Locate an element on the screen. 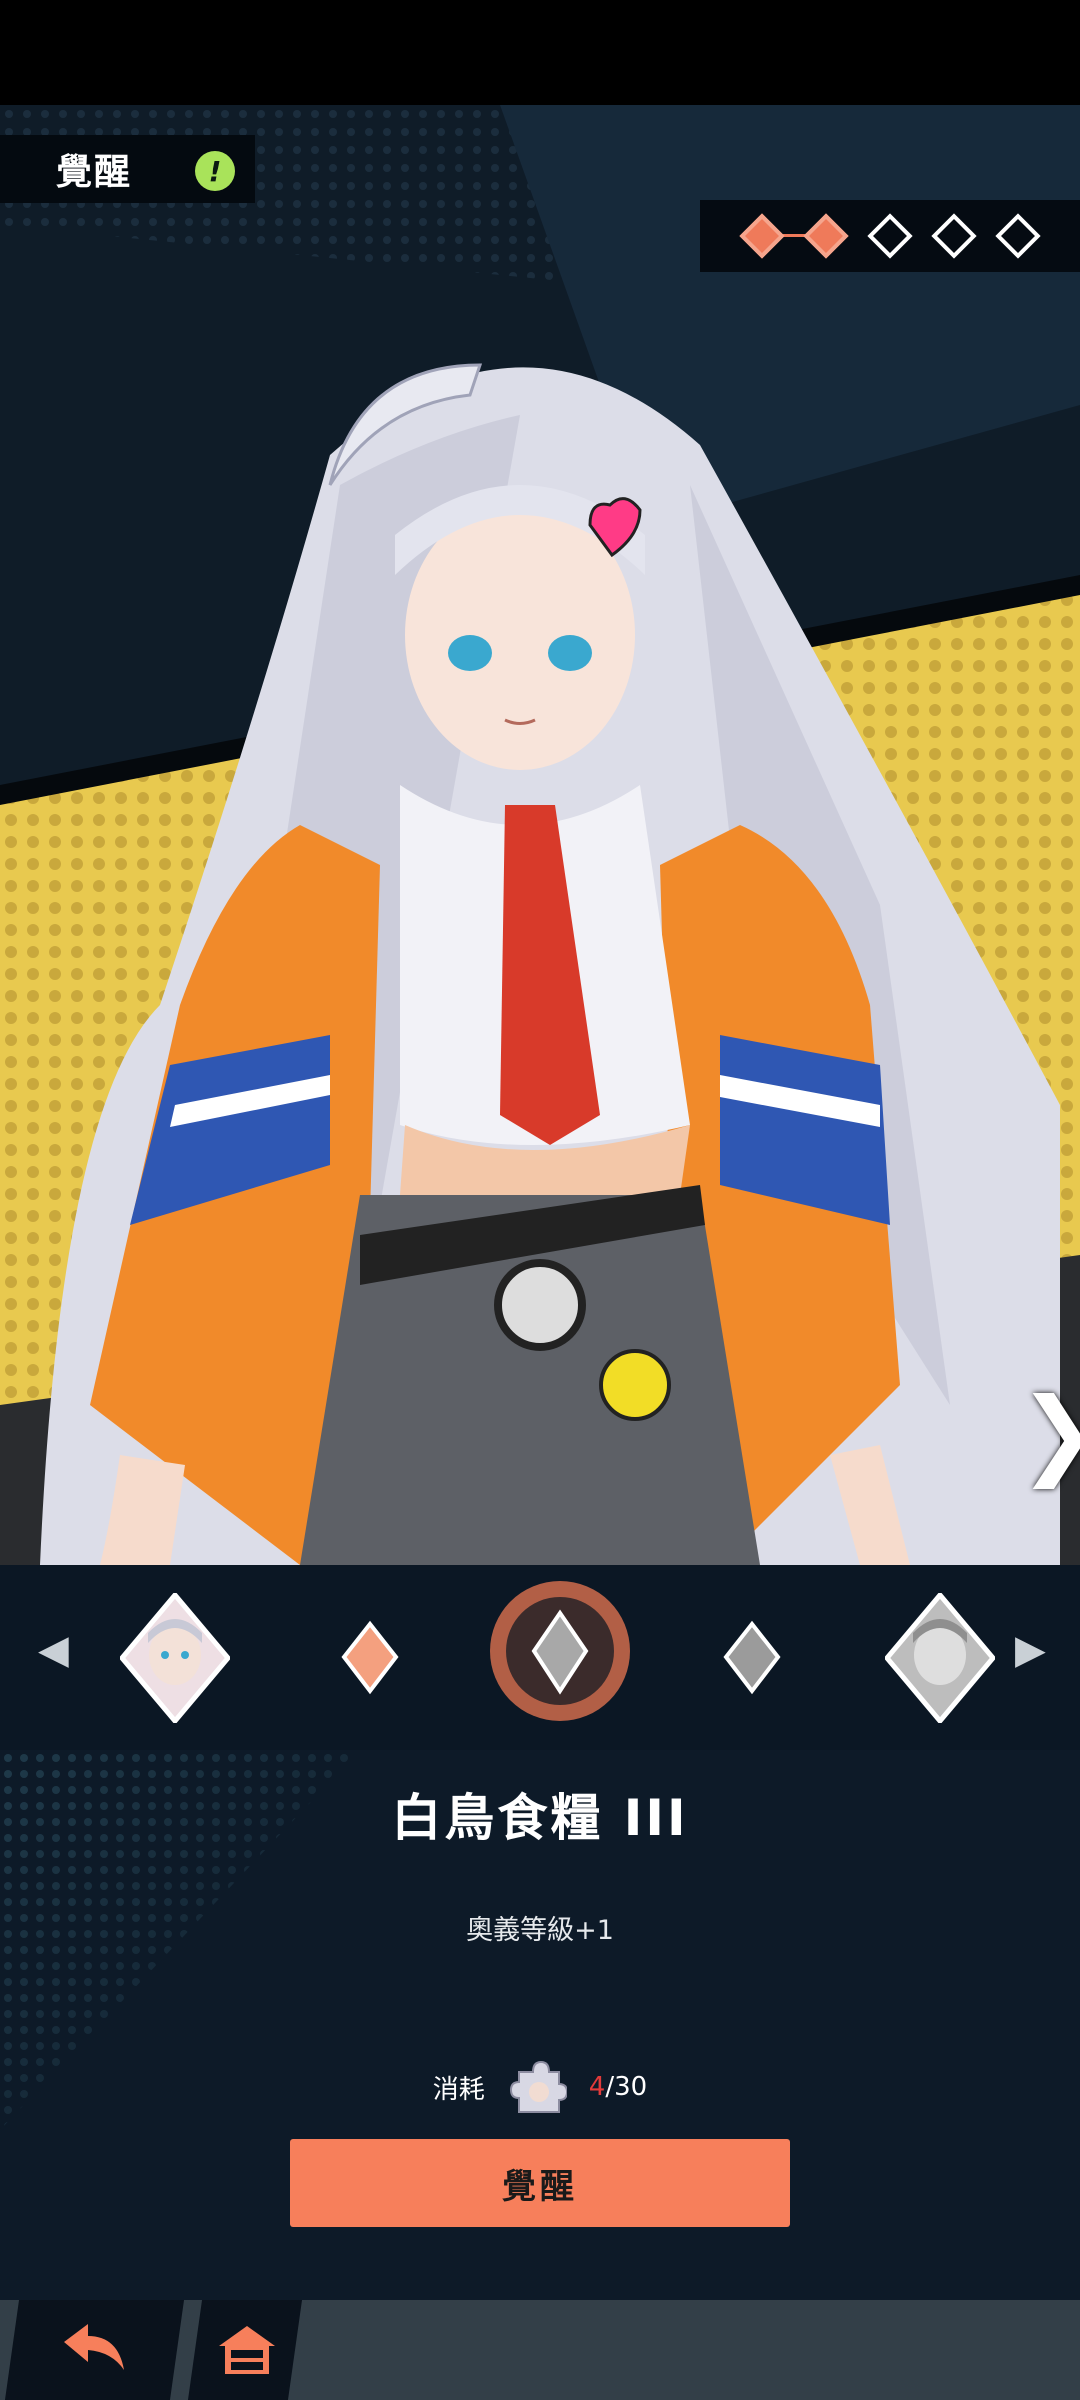  cost-owned: 4 is located at coordinates (597, 2087).